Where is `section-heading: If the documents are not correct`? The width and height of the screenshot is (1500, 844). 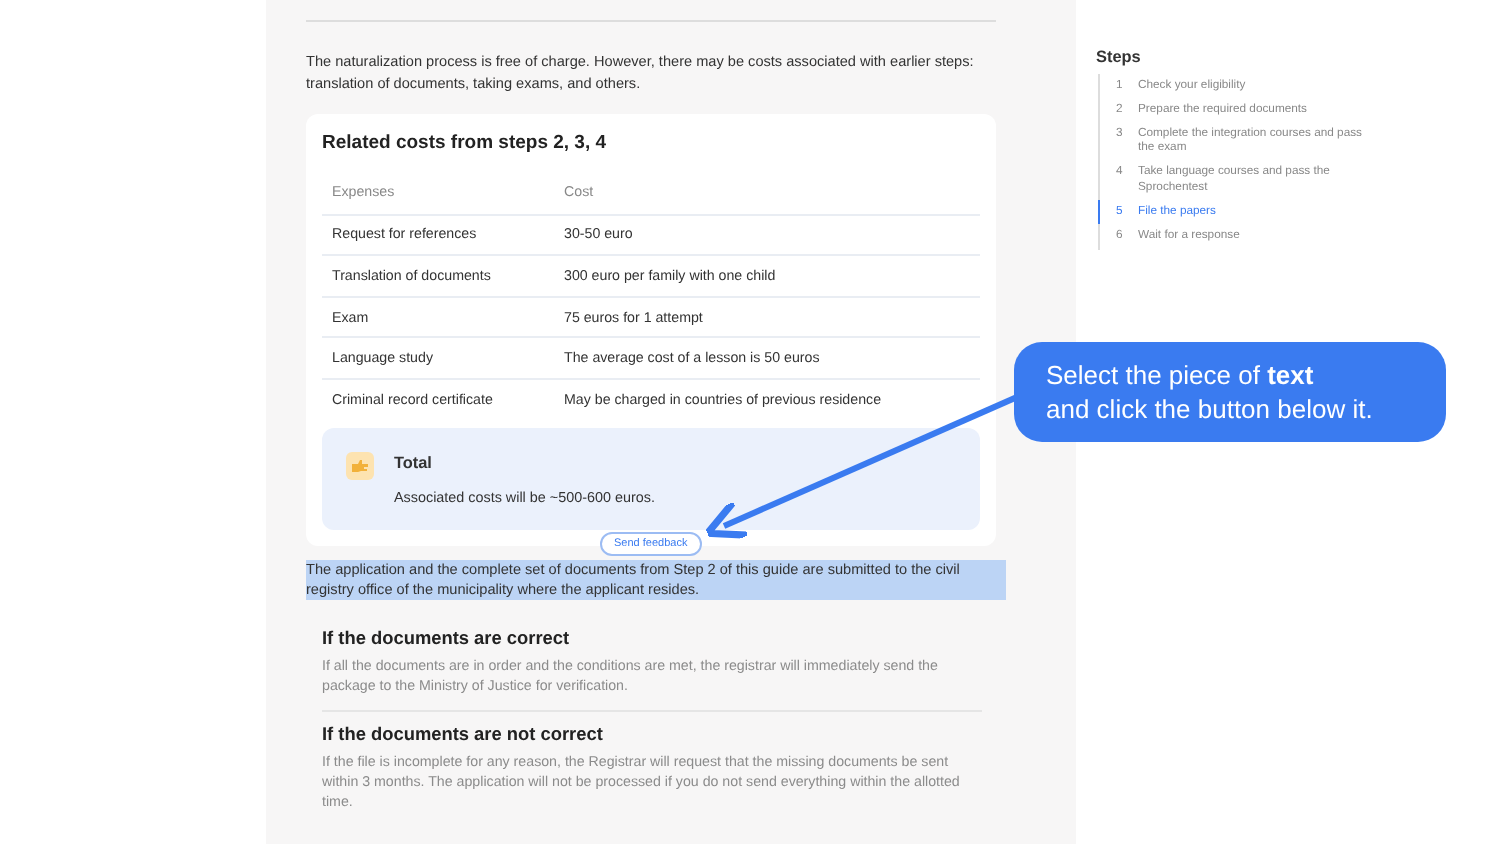
section-heading: If the documents are not correct is located at coordinates (463, 733).